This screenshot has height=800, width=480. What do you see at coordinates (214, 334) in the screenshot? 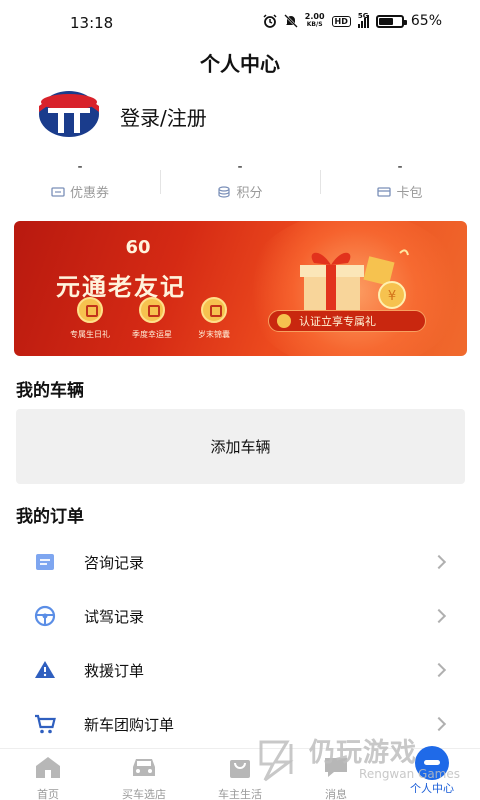
I see `perk-label: 岁末锦囊` at bounding box center [214, 334].